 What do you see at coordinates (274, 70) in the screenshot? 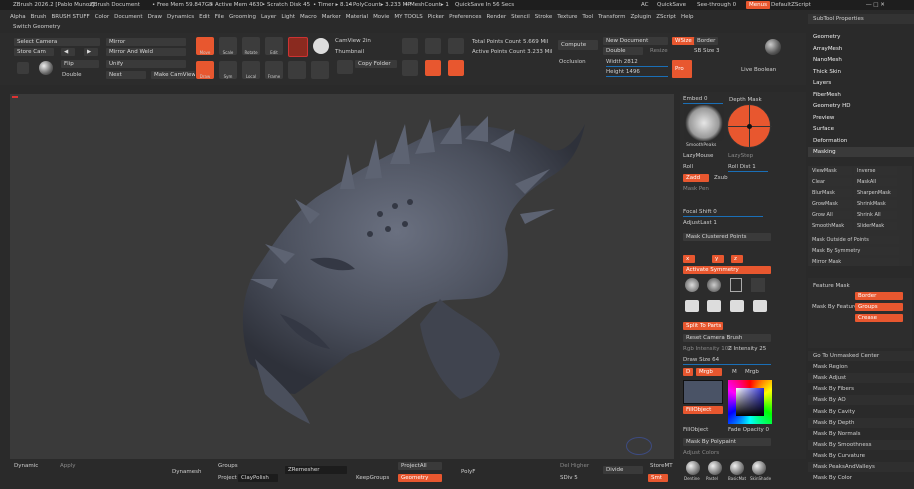
I see `frame-tool-icon: Frame` at bounding box center [274, 70].